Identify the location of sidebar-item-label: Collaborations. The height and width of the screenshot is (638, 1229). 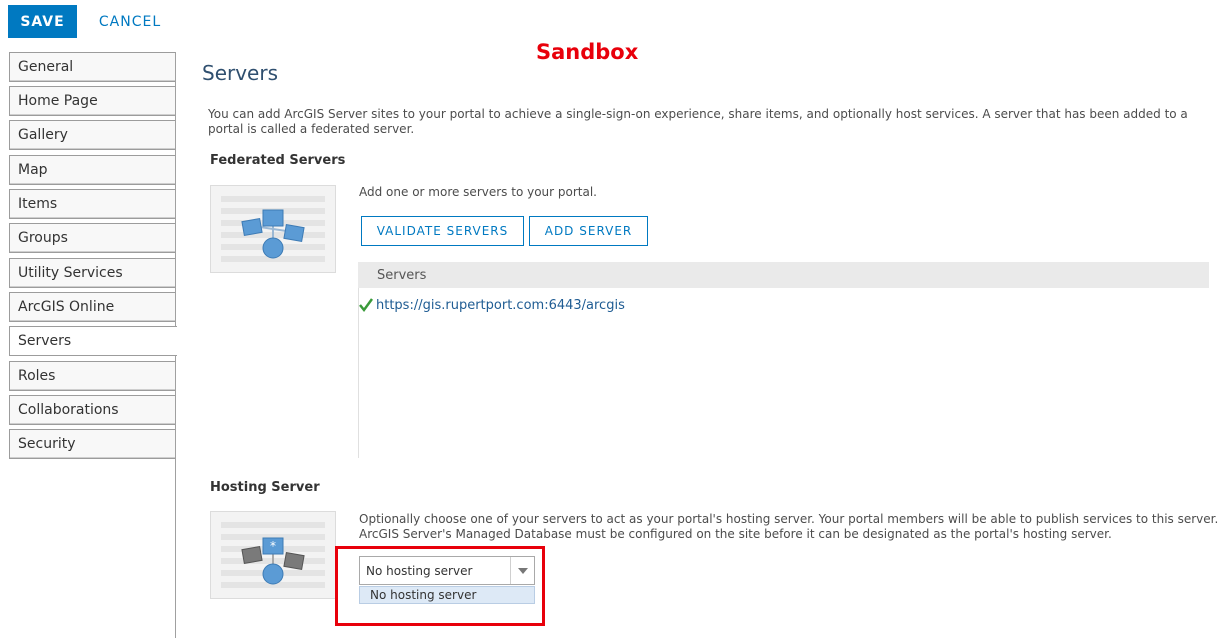
(68, 410).